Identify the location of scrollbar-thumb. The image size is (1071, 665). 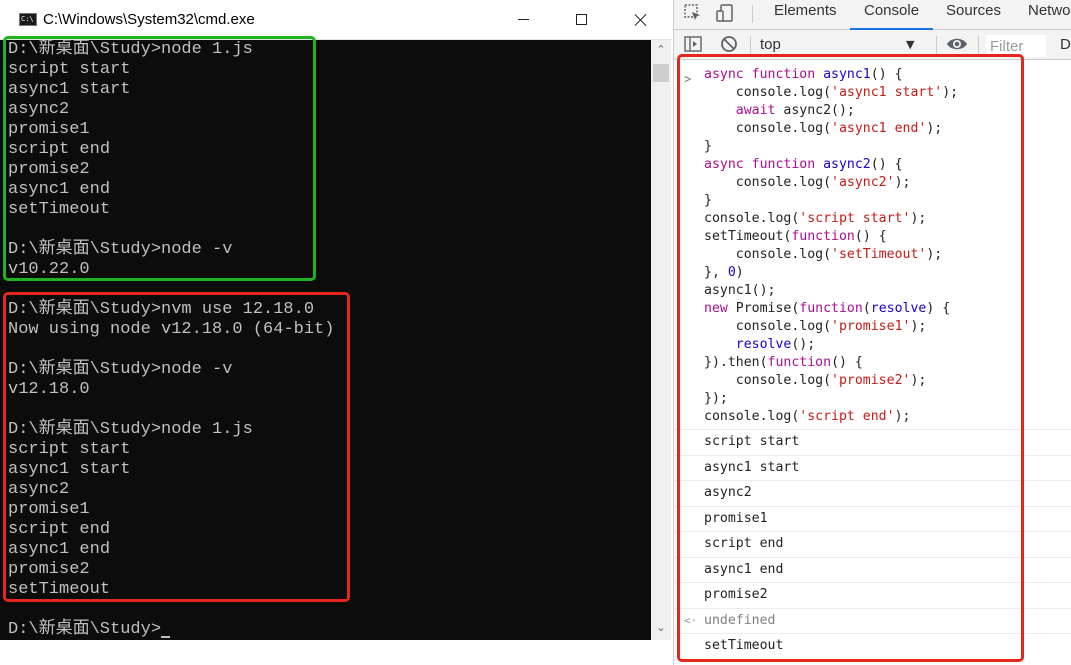
(661, 73).